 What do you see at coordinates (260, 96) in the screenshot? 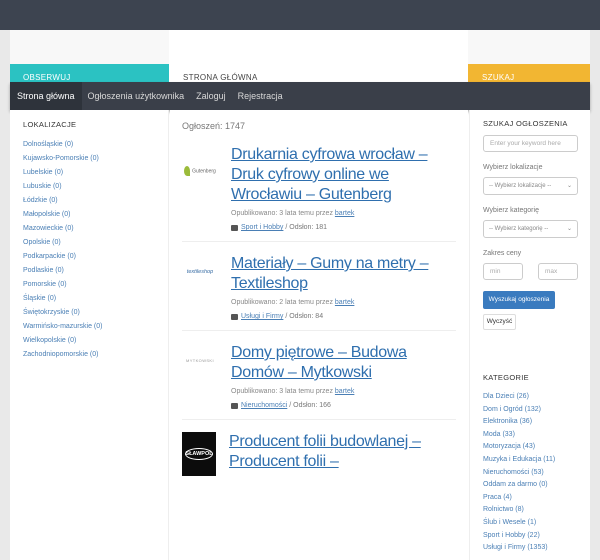
I see `nav-item-register: Rejestracja` at bounding box center [260, 96].